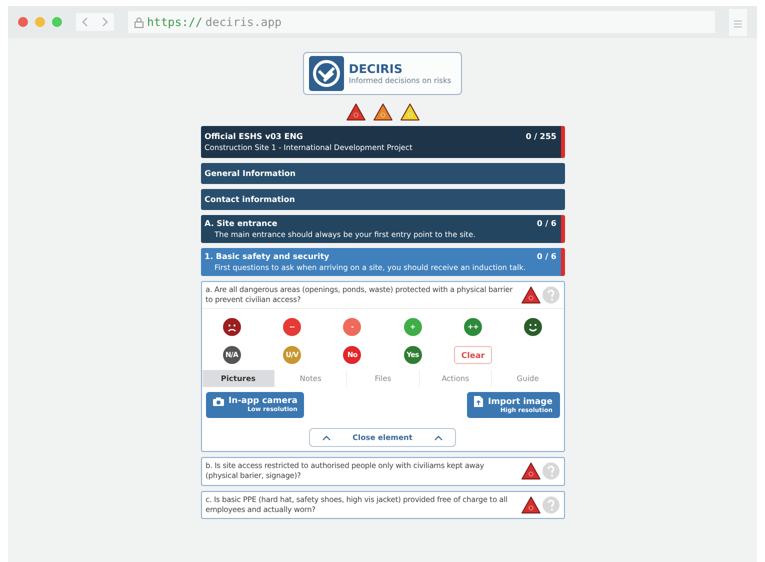  What do you see at coordinates (326, 73) in the screenshot?
I see `logo-icon` at bounding box center [326, 73].